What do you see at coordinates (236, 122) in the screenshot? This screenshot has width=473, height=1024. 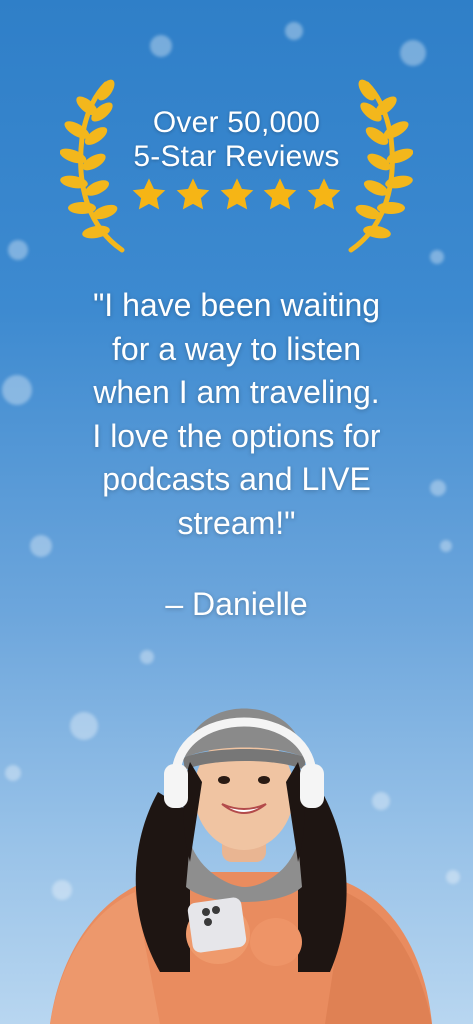 I see `award-title: Over 50,000` at bounding box center [236, 122].